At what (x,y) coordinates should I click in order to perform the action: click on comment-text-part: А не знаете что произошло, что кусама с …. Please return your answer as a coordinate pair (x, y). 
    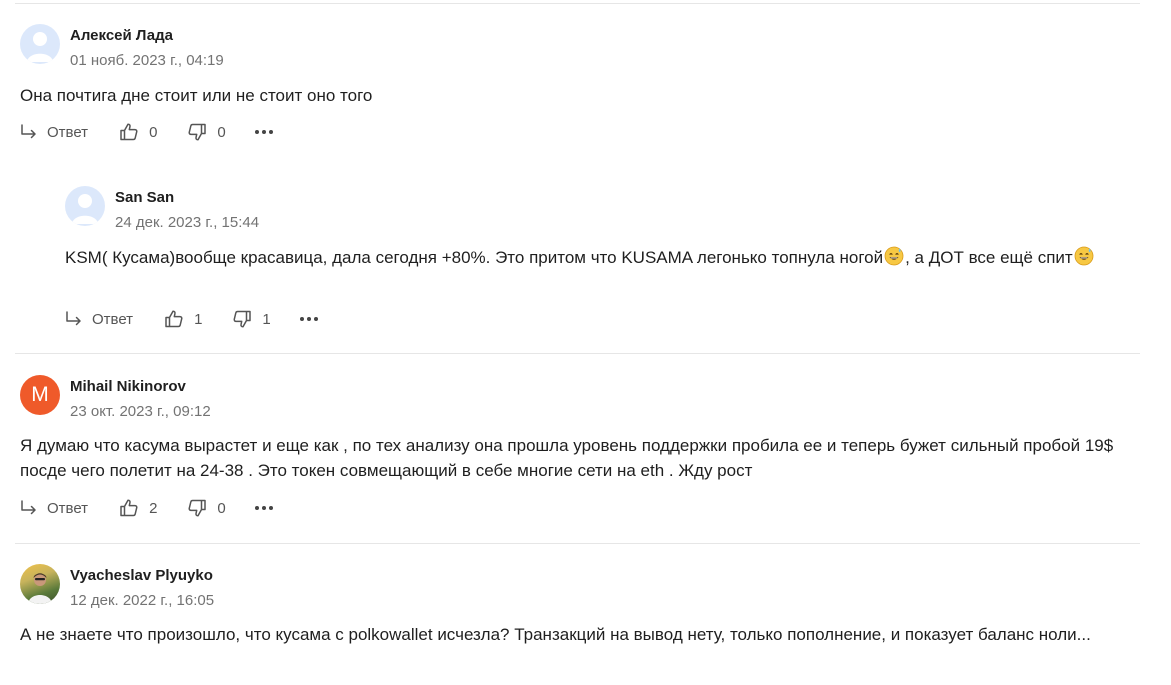
    Looking at the image, I should click on (555, 634).